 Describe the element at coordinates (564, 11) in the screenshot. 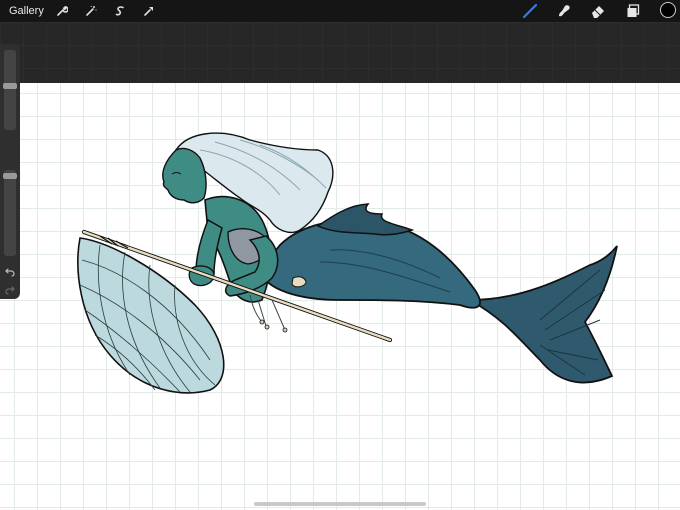

I see `smudge-icon` at that location.